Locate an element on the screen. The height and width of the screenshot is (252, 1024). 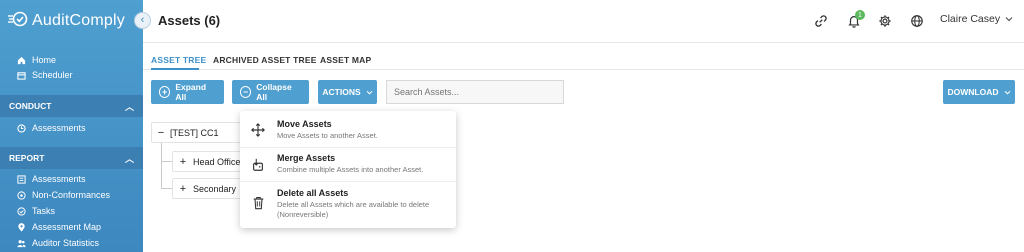
sidebar-item-label: Home is located at coordinates (44, 60).